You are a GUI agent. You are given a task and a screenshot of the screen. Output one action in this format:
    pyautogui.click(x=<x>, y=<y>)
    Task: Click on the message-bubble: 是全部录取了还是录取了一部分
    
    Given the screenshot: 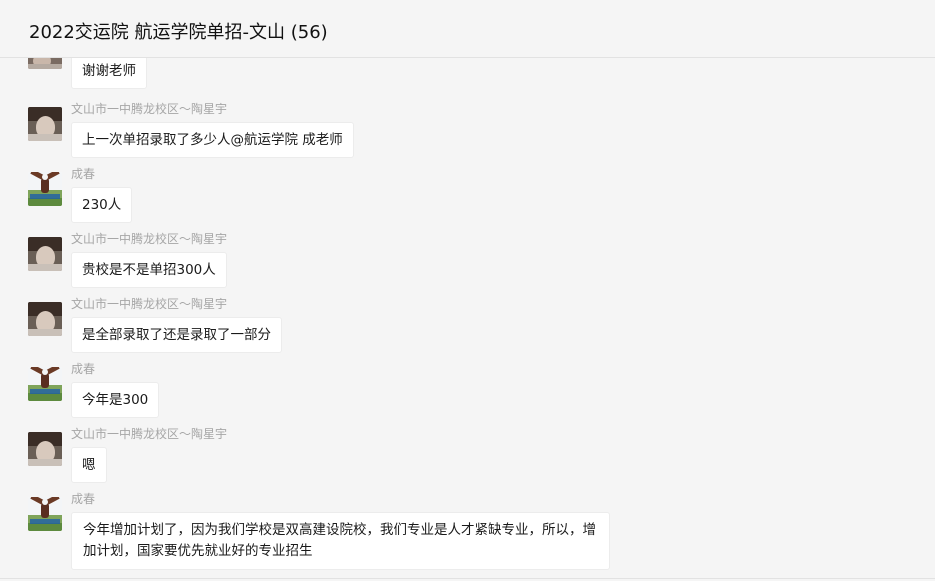 What is the action you would take?
    pyautogui.click(x=176, y=335)
    